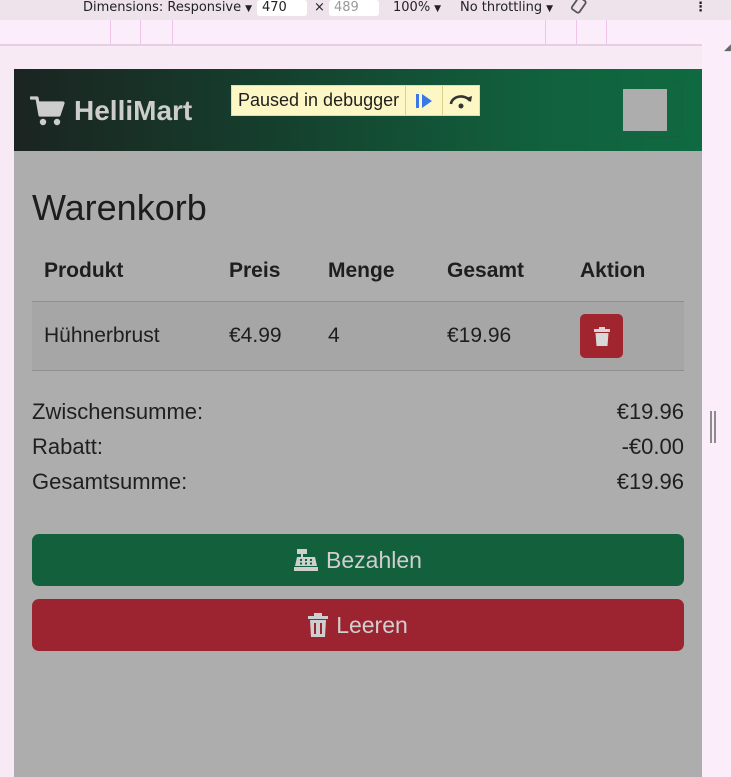 The image size is (731, 777). Describe the element at coordinates (501, 7) in the screenshot. I see `throttling-label: No throttling` at that location.